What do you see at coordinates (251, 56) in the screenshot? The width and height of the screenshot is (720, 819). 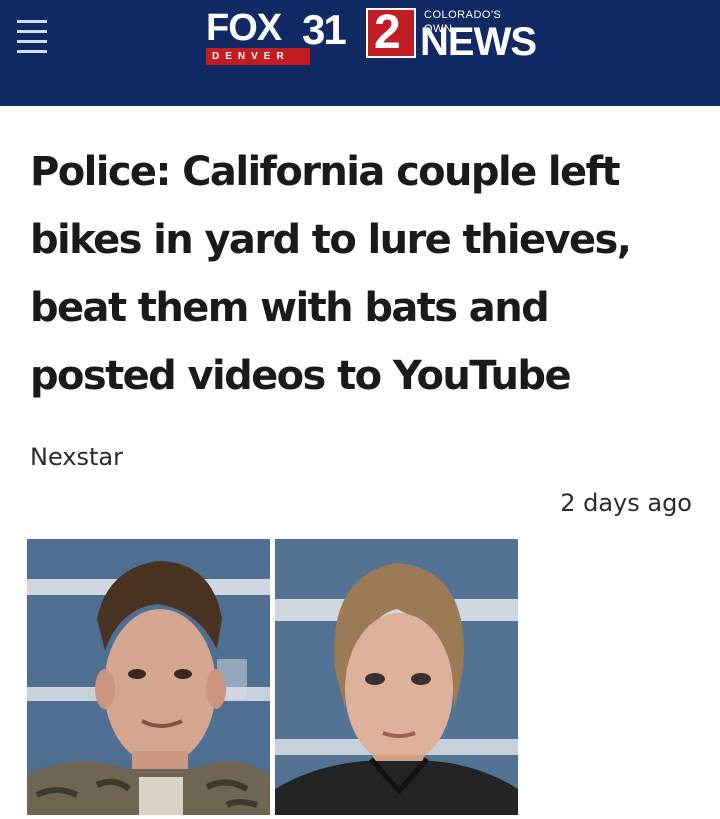 I see `logo-denver-text: DENVER` at bounding box center [251, 56].